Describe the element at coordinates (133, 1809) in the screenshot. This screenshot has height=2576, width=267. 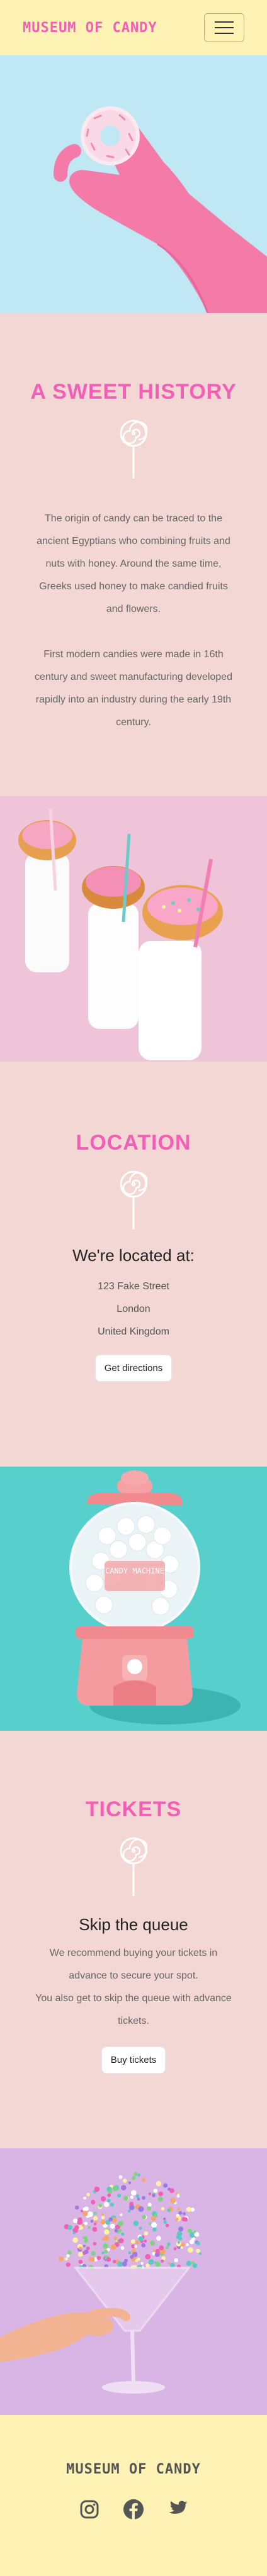
I see `tickets-heading: TICKETS` at that location.